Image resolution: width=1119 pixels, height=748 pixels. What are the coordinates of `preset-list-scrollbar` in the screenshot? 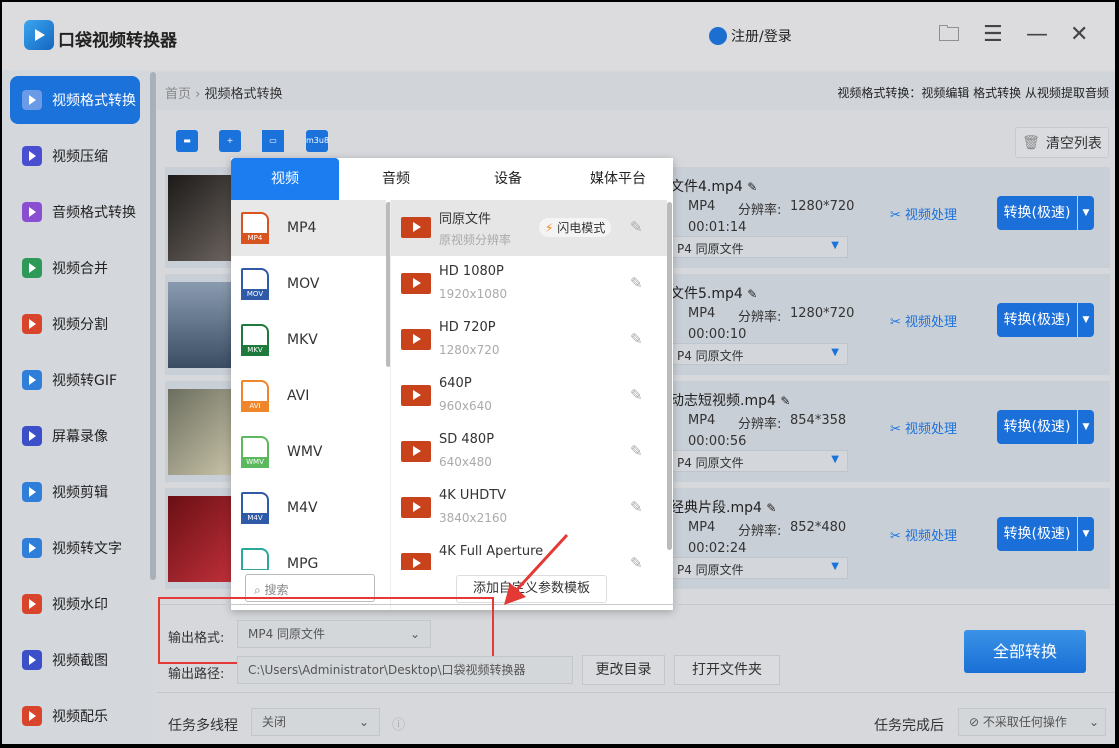 It's located at (669, 376).